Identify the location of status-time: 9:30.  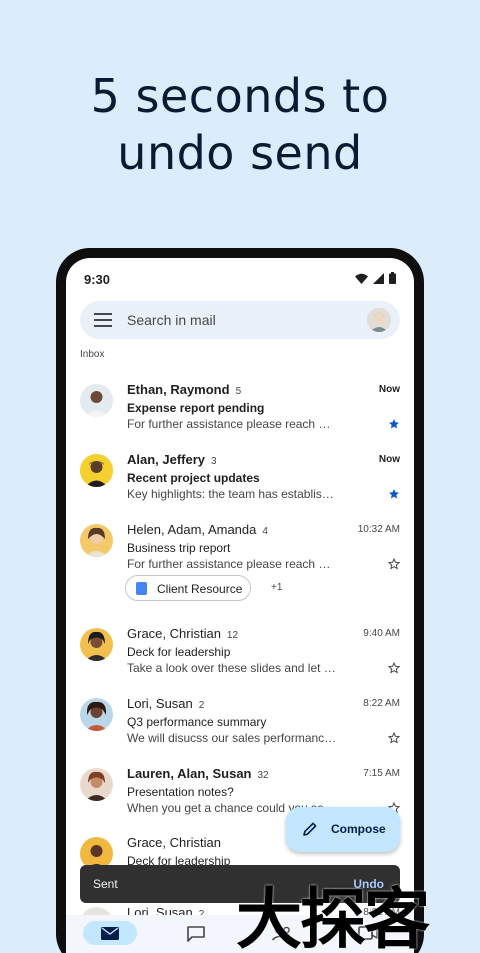
(97, 279).